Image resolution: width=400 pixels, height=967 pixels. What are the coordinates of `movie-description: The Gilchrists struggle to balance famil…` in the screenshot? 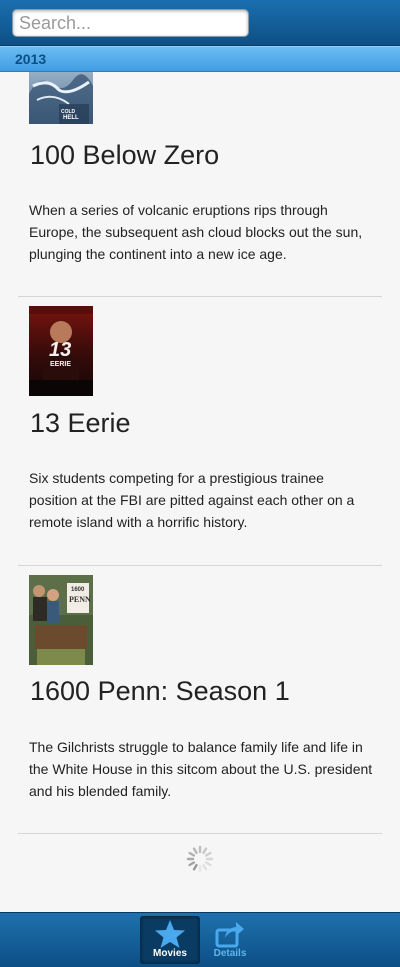 It's located at (201, 769).